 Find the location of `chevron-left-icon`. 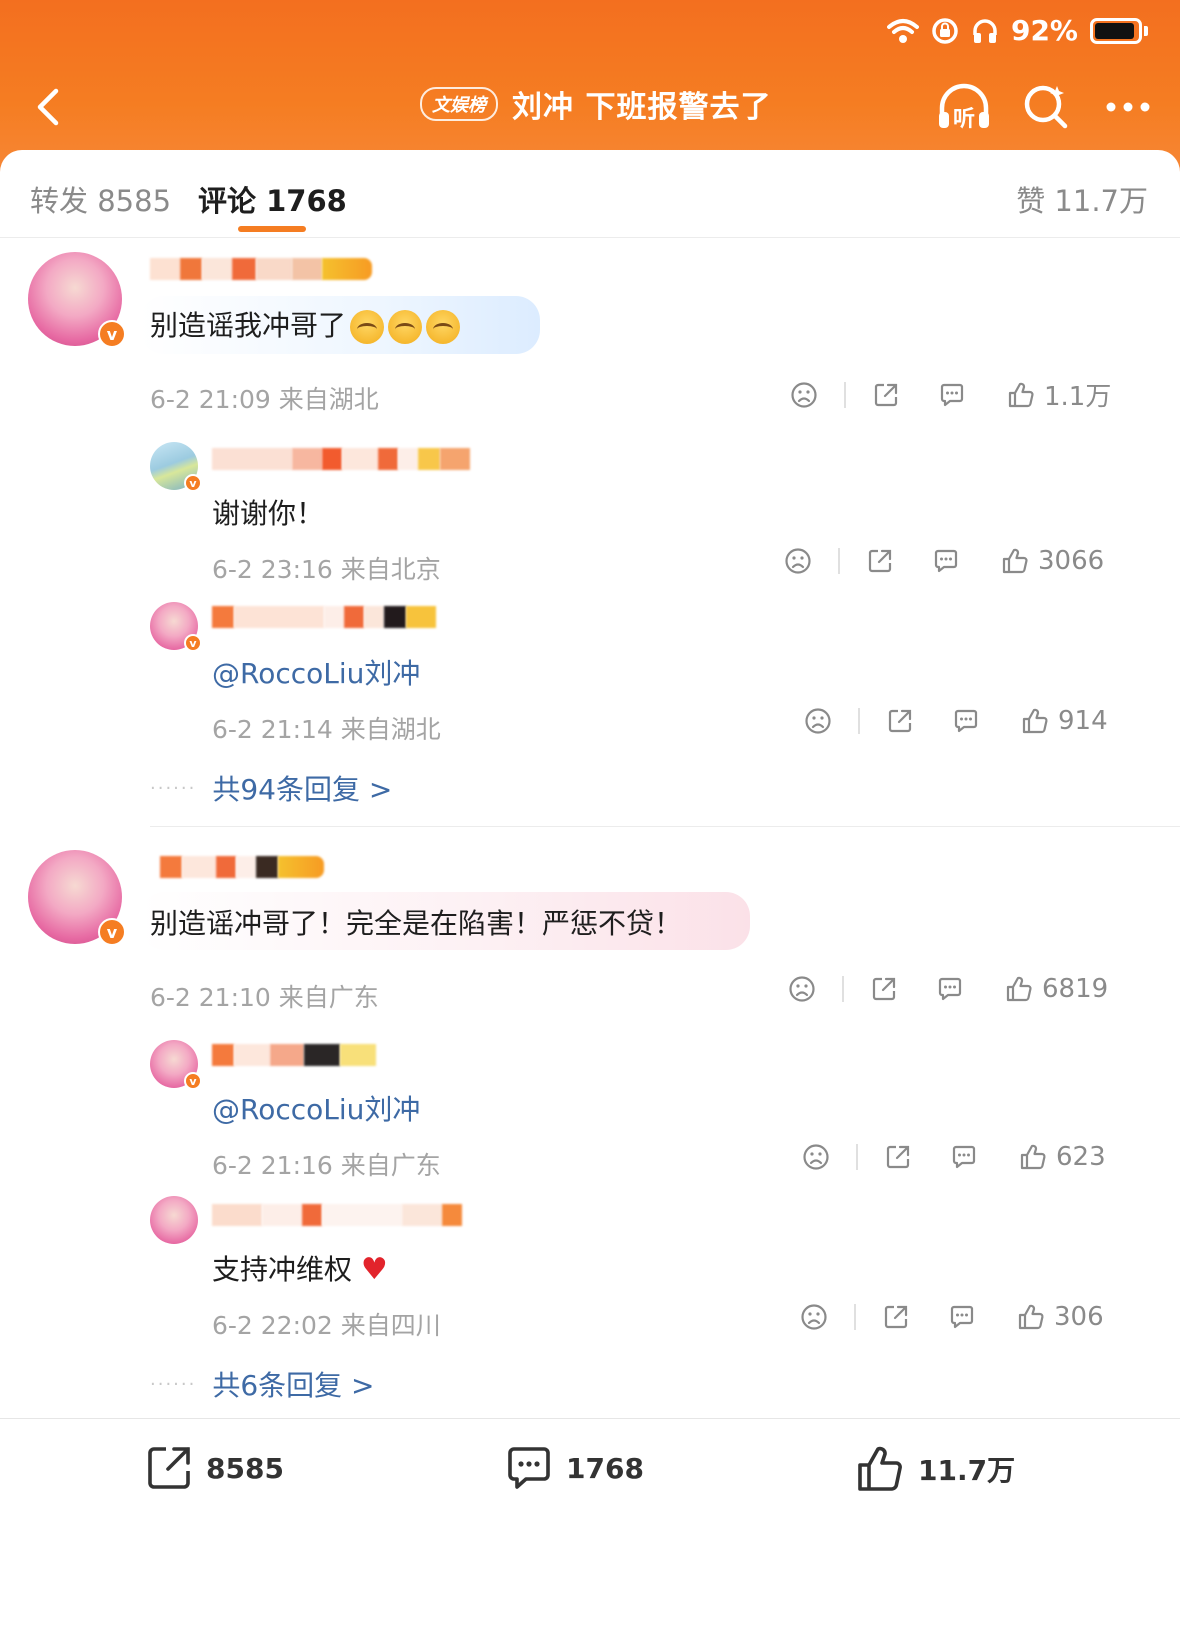

chevron-left-icon is located at coordinates (48, 107).